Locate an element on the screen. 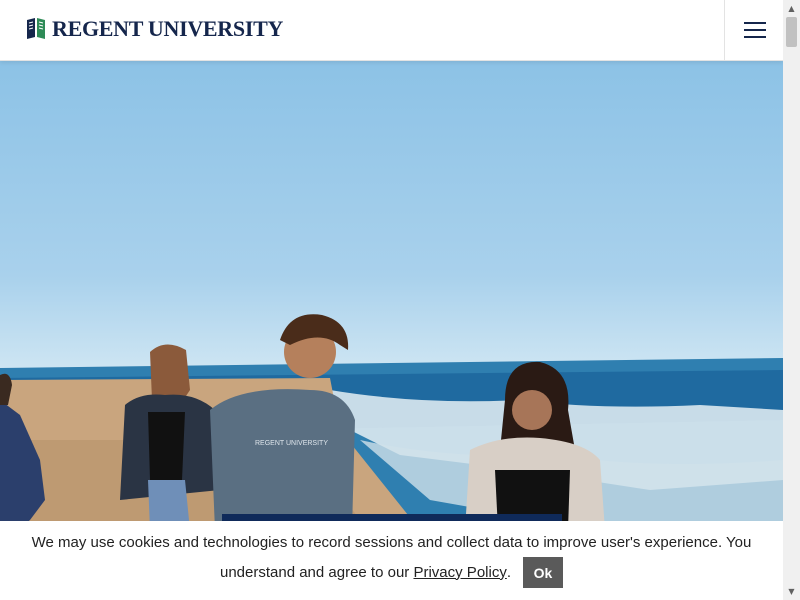 This screenshot has height=600, width=800. menu-button is located at coordinates (754, 30).